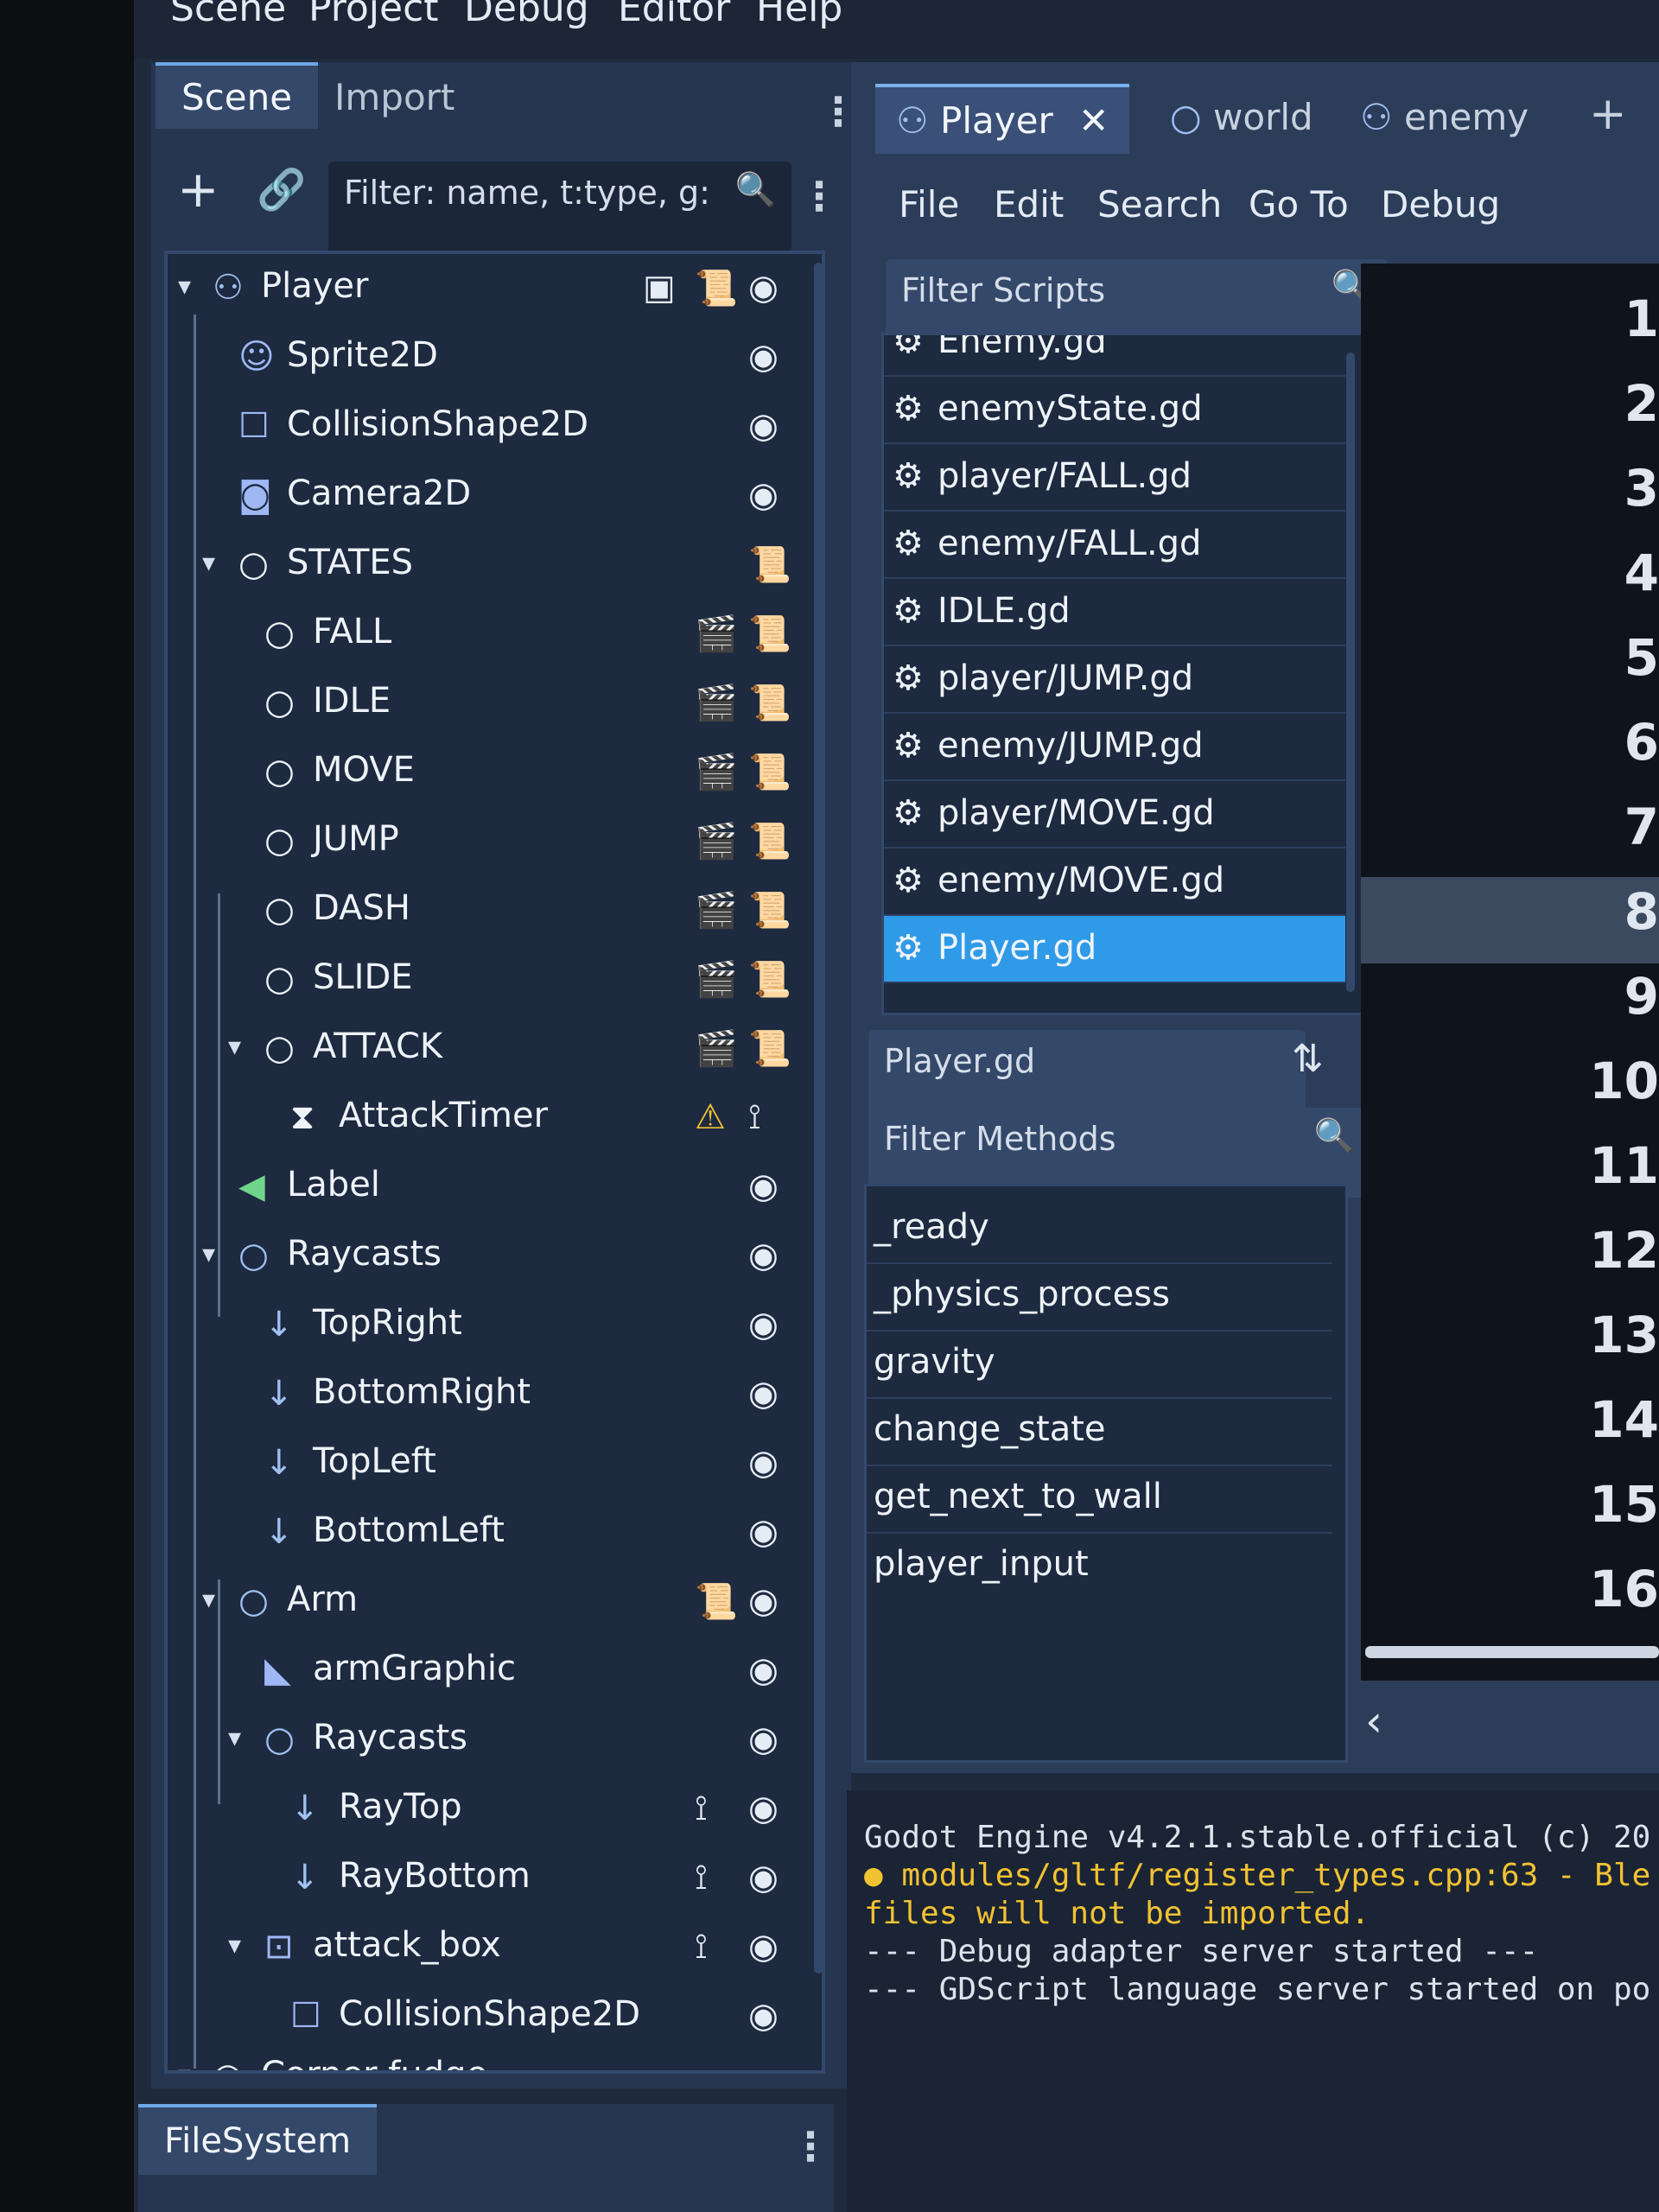 This screenshot has height=2212, width=1659. What do you see at coordinates (495, 1740) in the screenshot?
I see `tree-node-arm-raycasts: ▾ ○ Raycasts ◉` at bounding box center [495, 1740].